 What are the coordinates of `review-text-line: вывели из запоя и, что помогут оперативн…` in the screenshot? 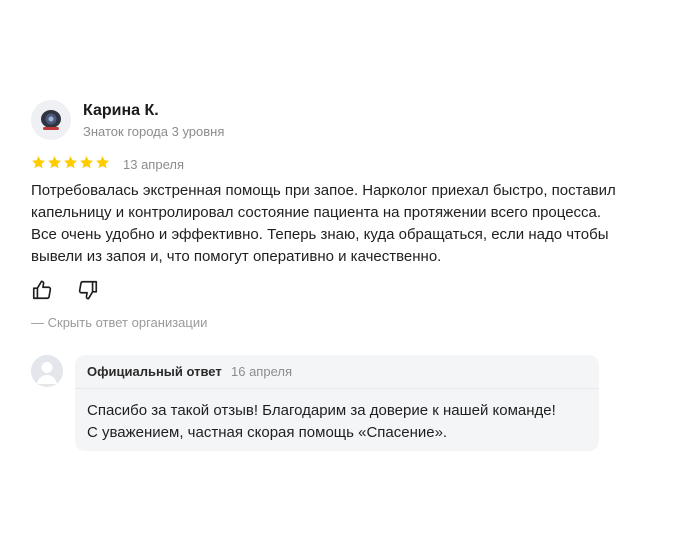 It's located at (236, 256).